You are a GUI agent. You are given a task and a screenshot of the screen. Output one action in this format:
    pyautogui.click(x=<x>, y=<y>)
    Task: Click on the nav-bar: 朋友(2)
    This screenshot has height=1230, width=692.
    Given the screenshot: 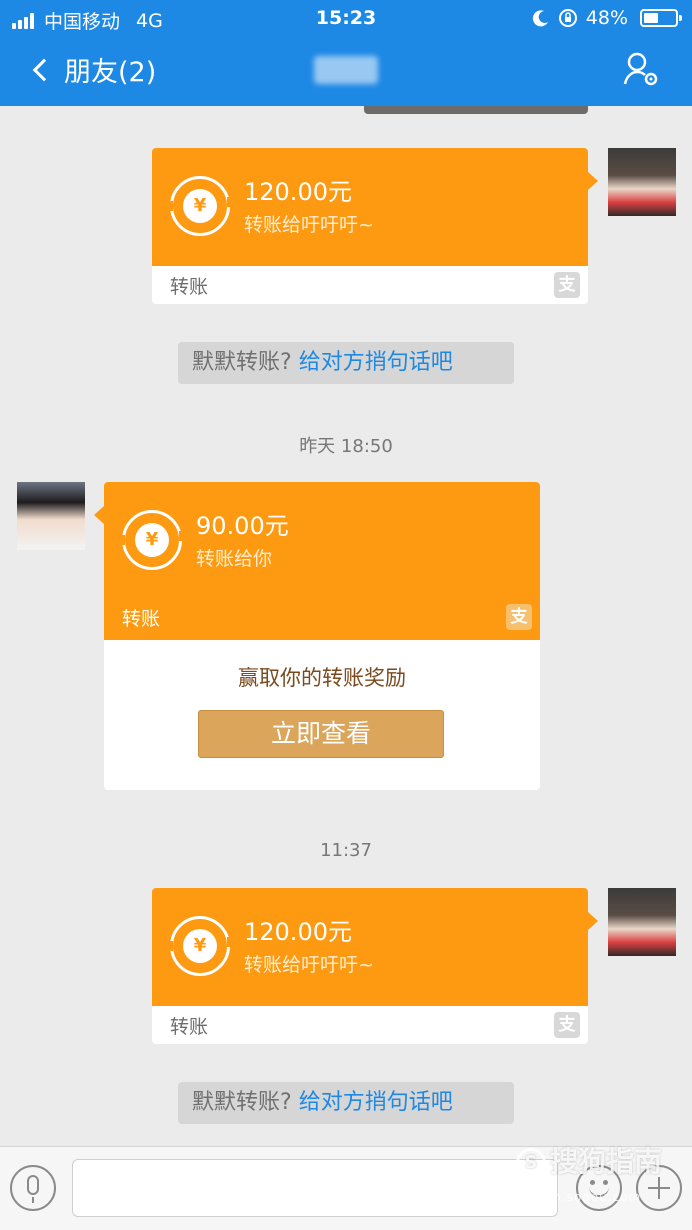 What is the action you would take?
    pyautogui.click(x=346, y=71)
    